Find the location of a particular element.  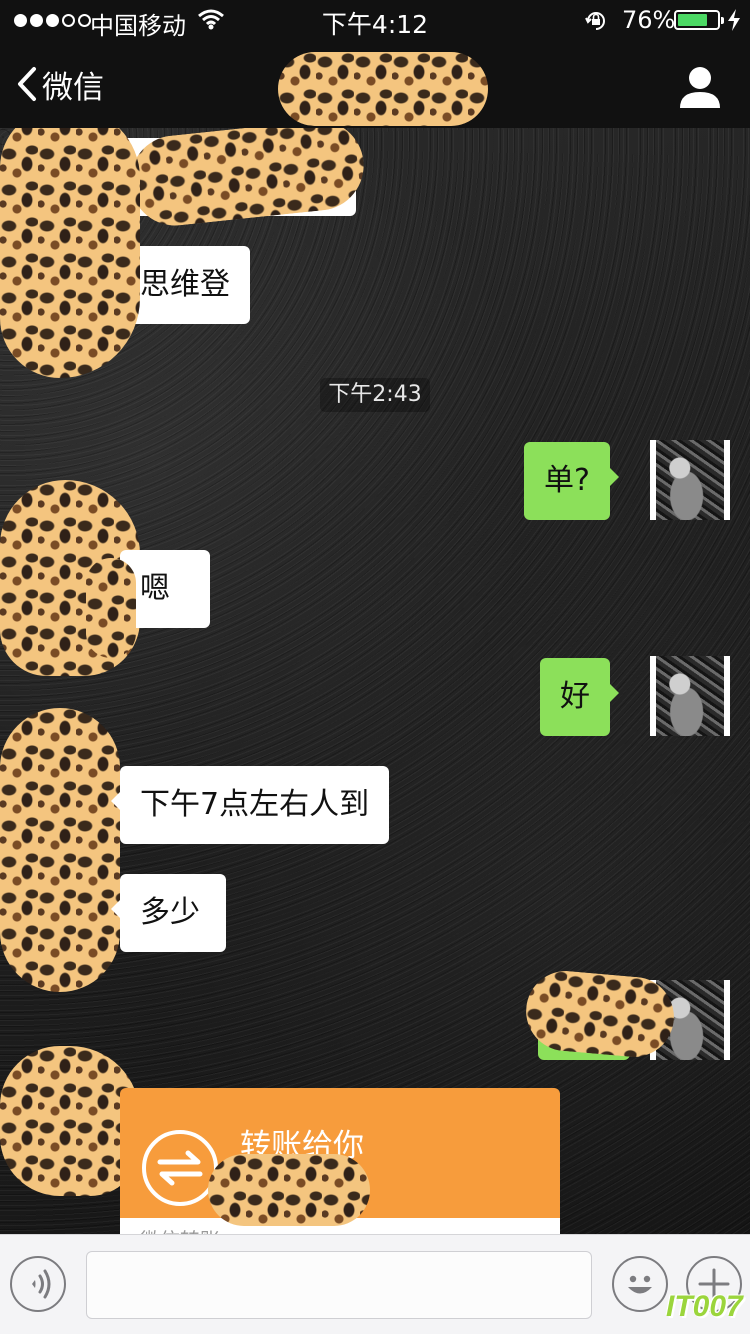

input-bar is located at coordinates (375, 1284).